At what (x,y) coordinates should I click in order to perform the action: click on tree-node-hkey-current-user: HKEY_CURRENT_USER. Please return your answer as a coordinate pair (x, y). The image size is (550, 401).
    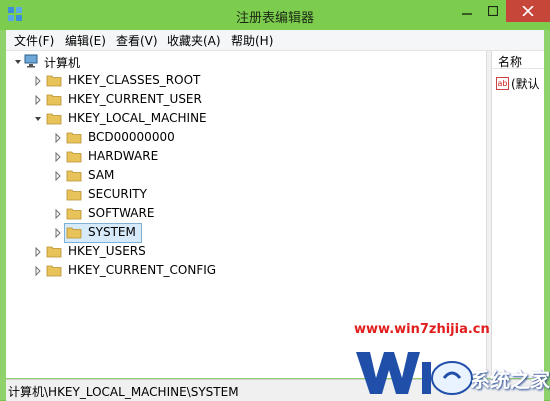
    Looking at the image, I should click on (144, 100).